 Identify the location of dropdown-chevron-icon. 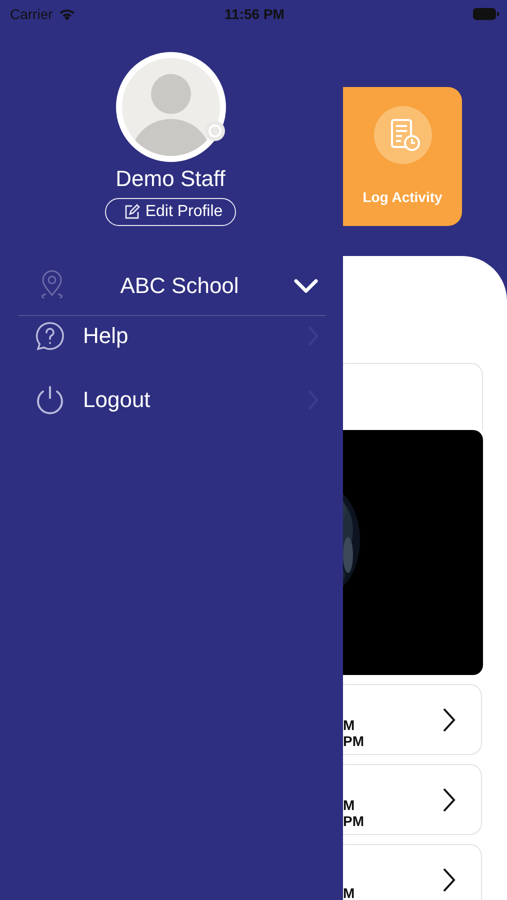
(306, 286).